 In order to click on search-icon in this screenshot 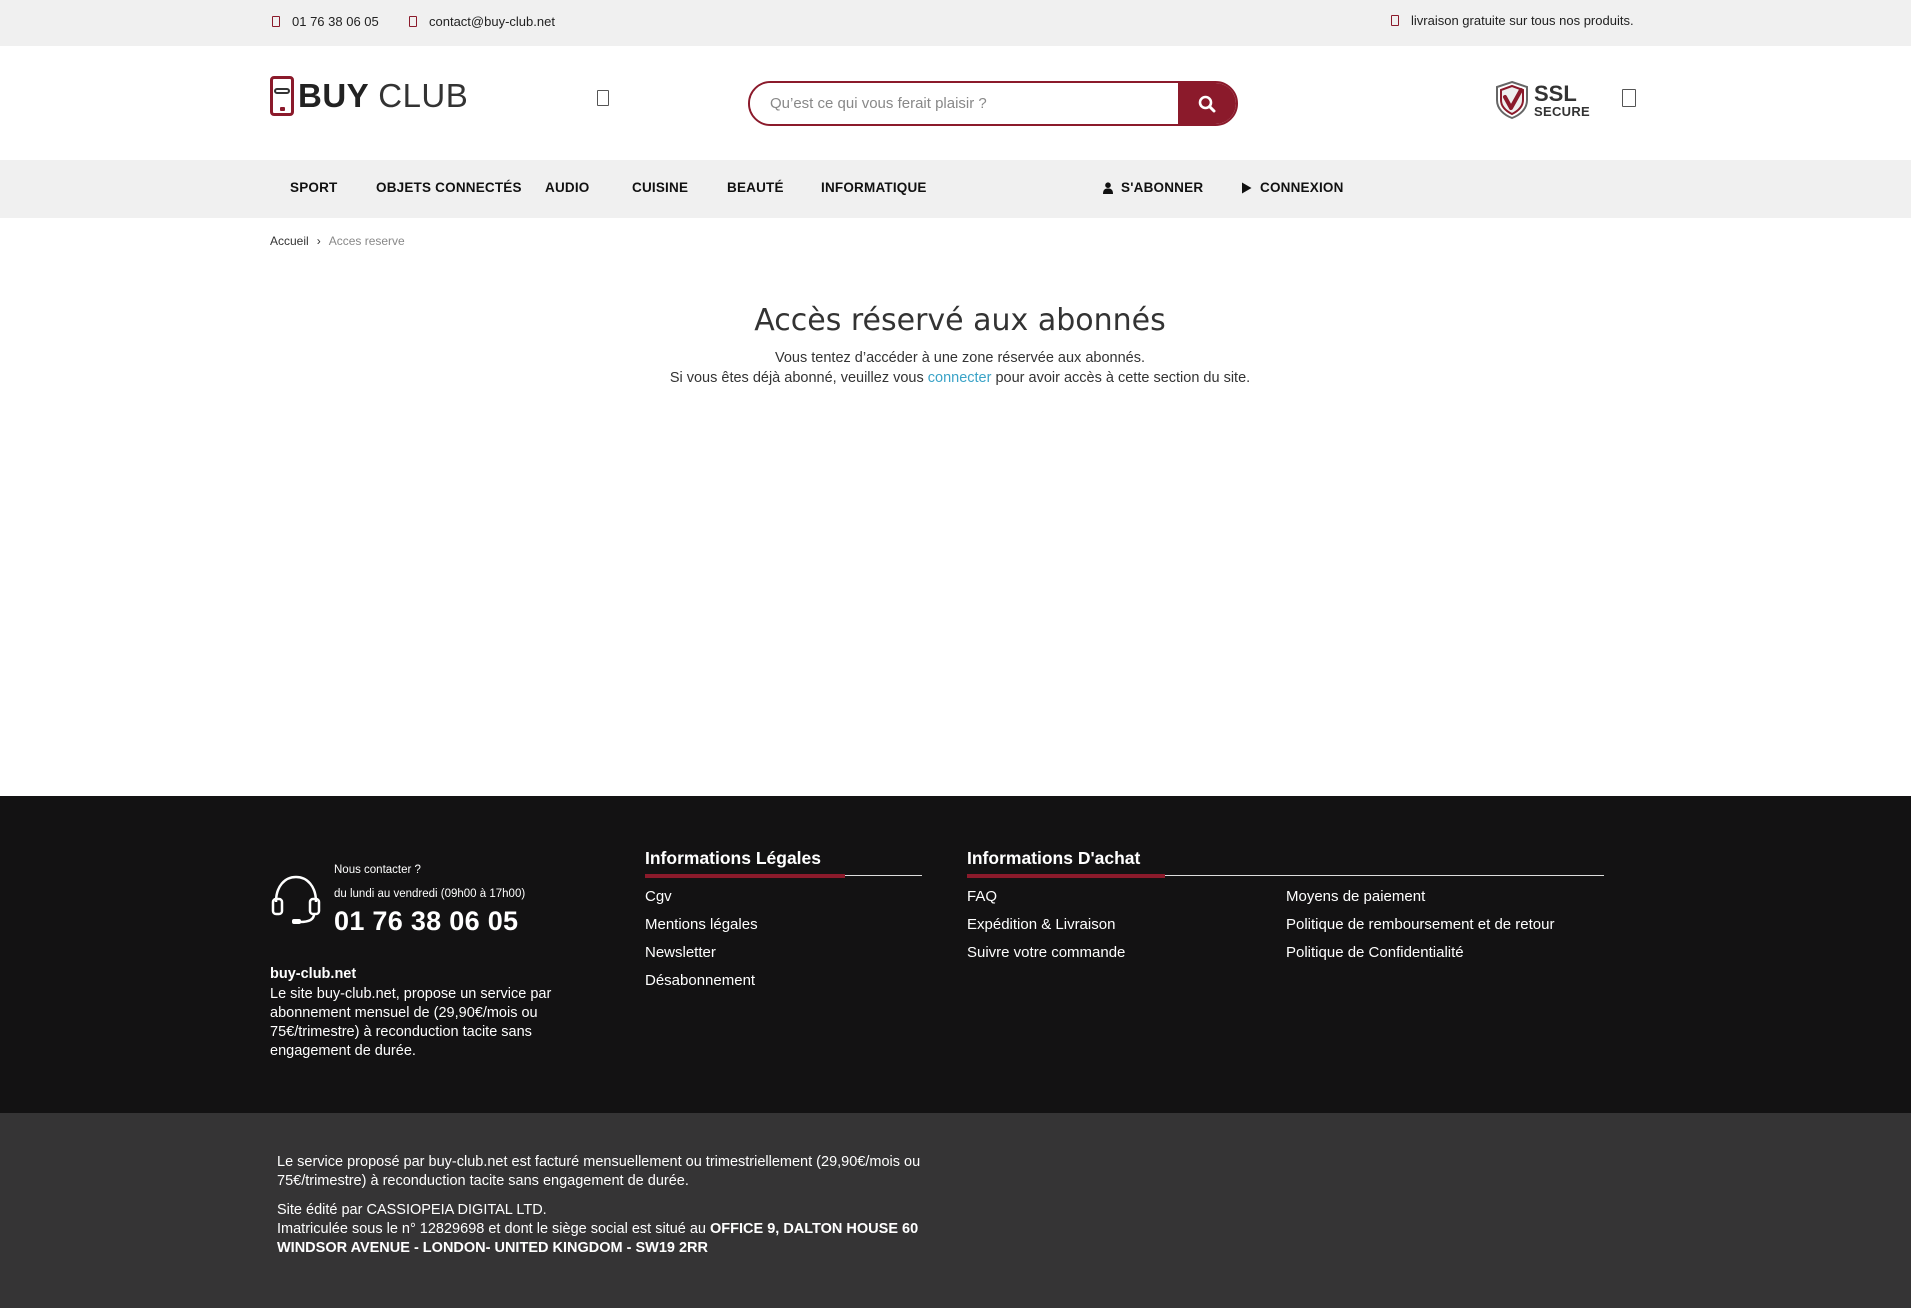, I will do `click(1207, 103)`.